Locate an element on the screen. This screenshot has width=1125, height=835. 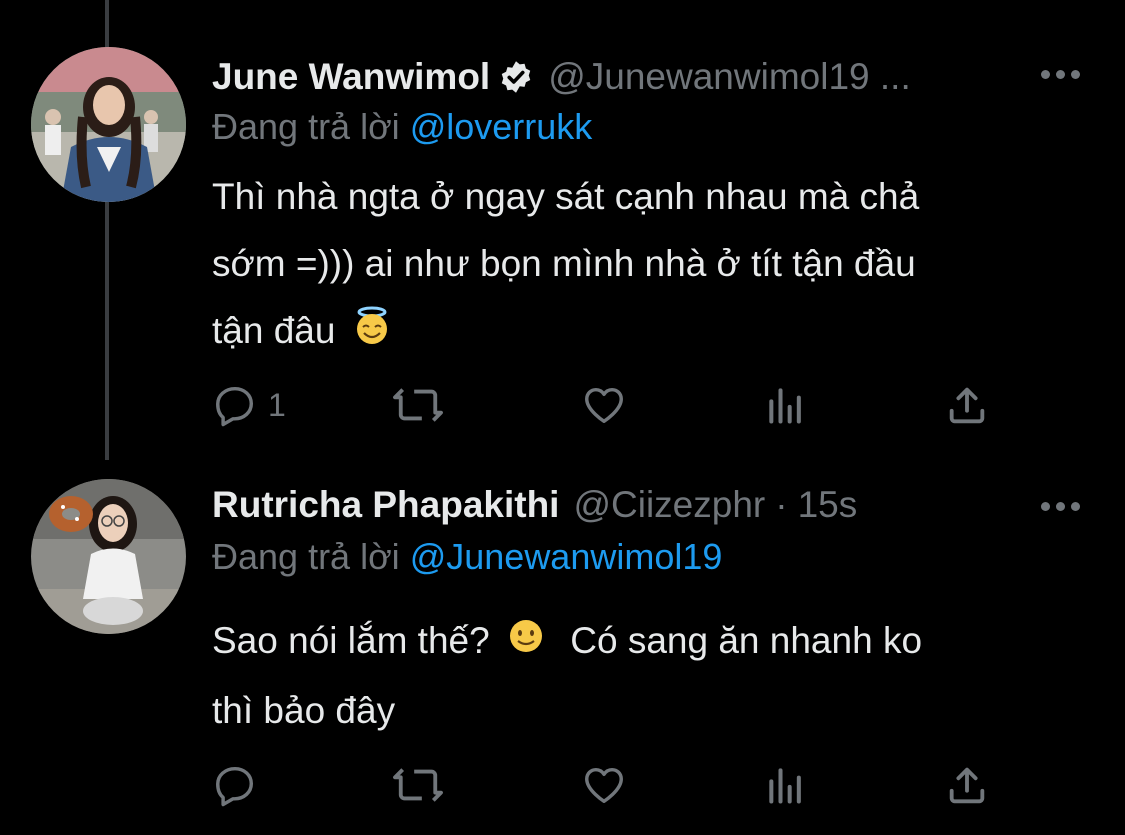
slightly-smiling-face-icon is located at coordinates (526, 643).